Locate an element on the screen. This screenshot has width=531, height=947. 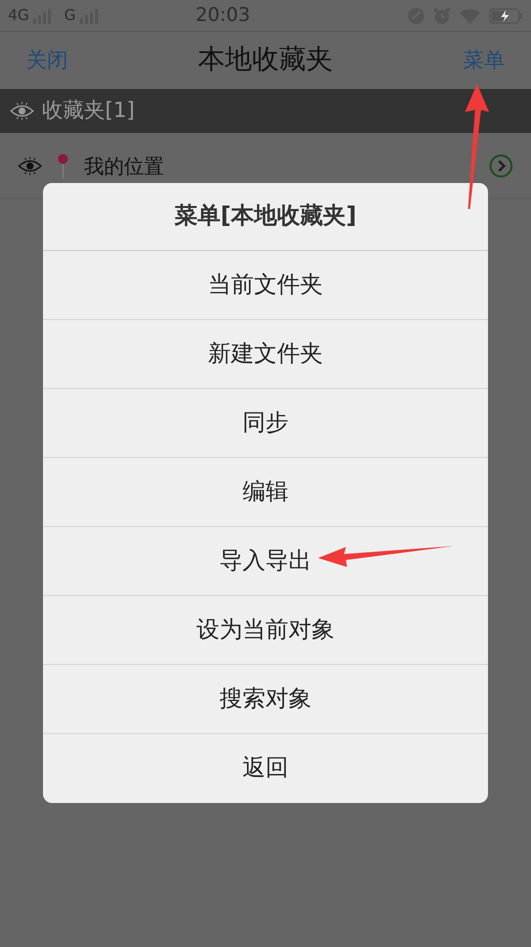
chevron-icon is located at coordinates (501, 166).